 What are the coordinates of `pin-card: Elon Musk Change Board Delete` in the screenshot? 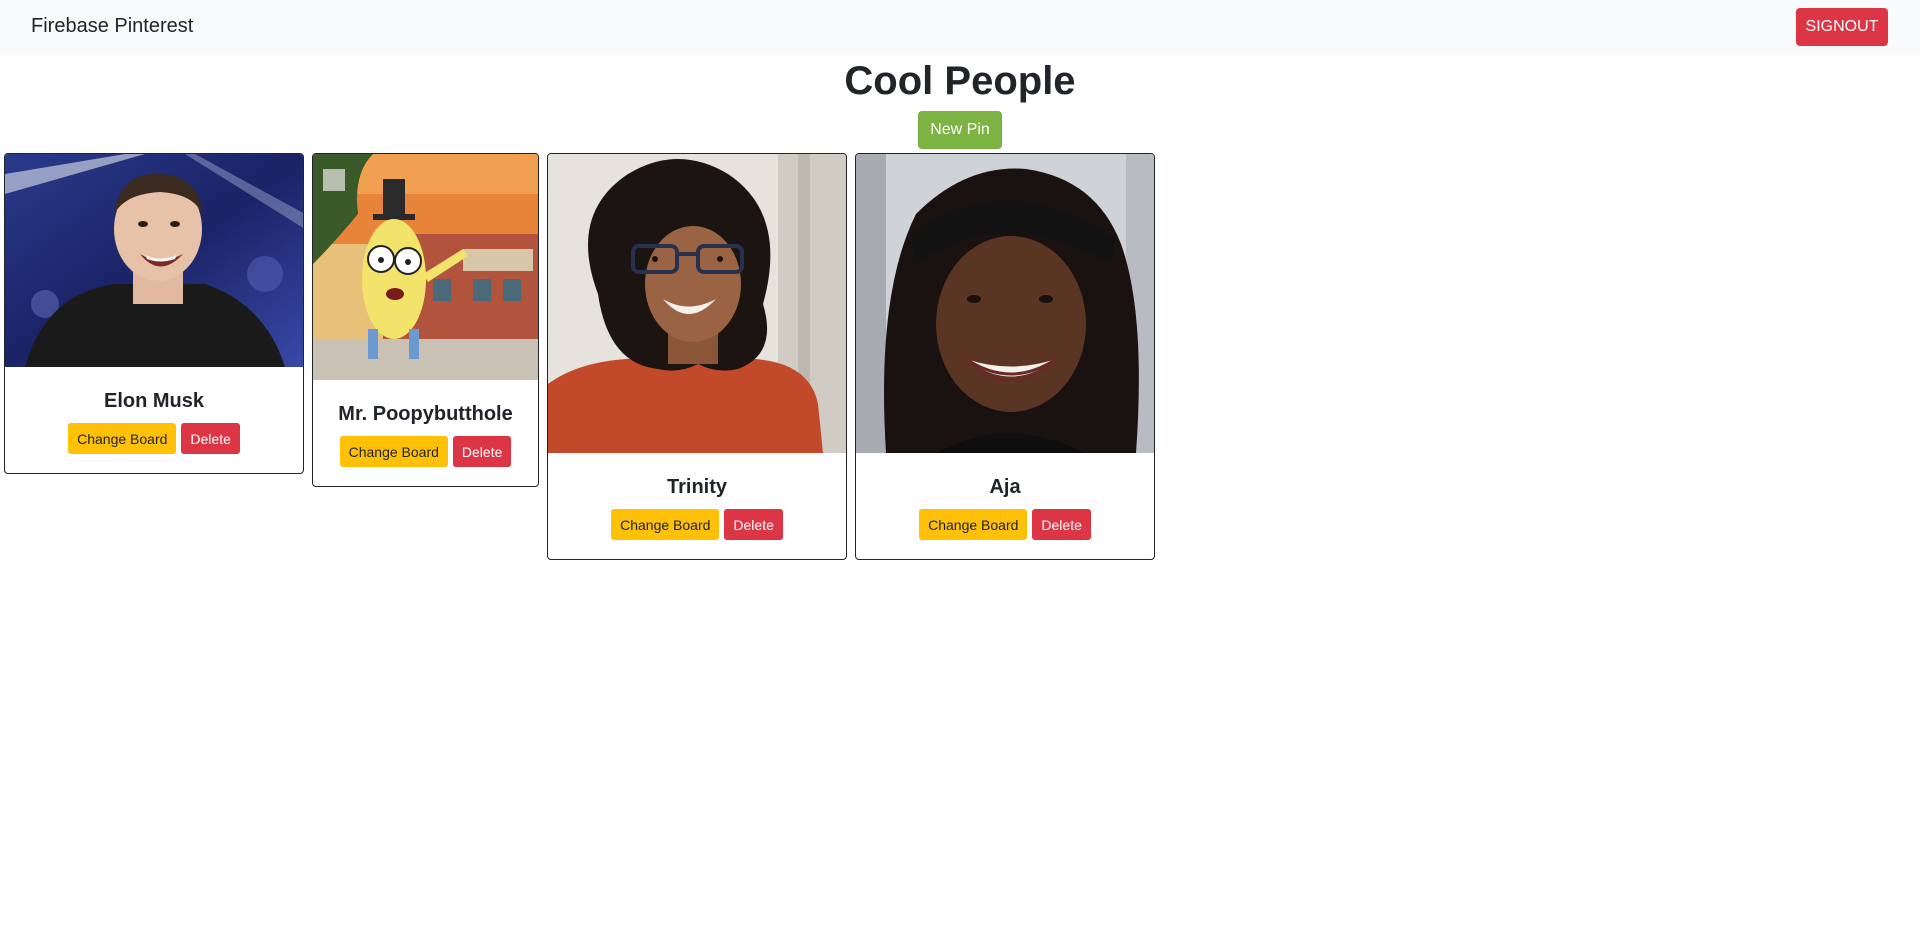 It's located at (154, 313).